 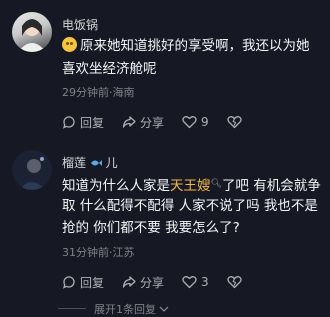 I want to click on search-icon: 🔍︎, so click(x=216, y=184).